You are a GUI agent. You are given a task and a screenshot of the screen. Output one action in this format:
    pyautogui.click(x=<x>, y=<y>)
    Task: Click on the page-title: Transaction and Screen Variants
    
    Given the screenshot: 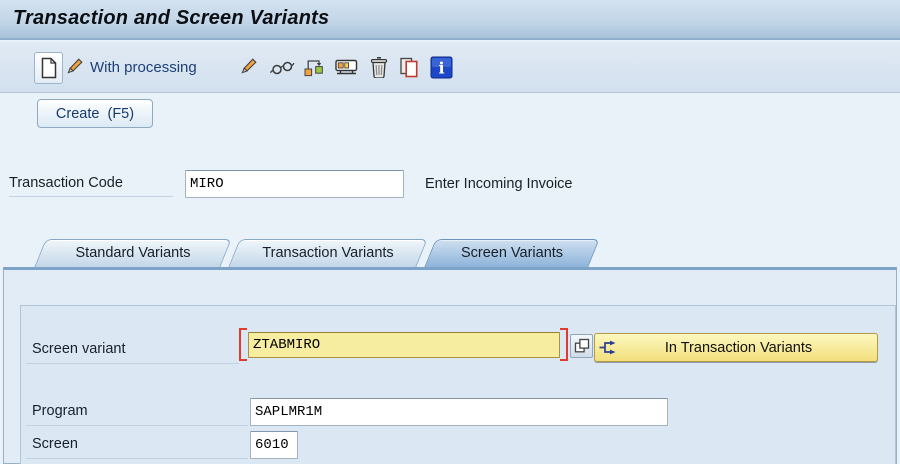 What is the action you would take?
    pyautogui.click(x=171, y=18)
    